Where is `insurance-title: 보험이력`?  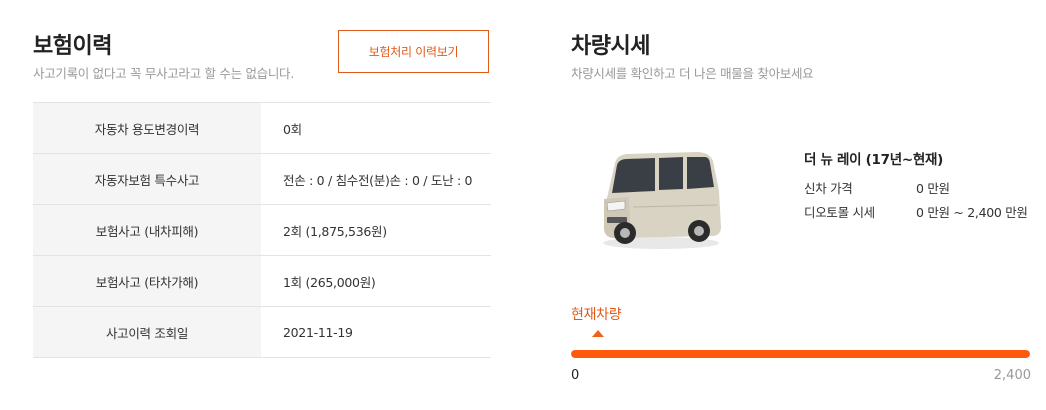 insurance-title: 보험이력 is located at coordinates (72, 46).